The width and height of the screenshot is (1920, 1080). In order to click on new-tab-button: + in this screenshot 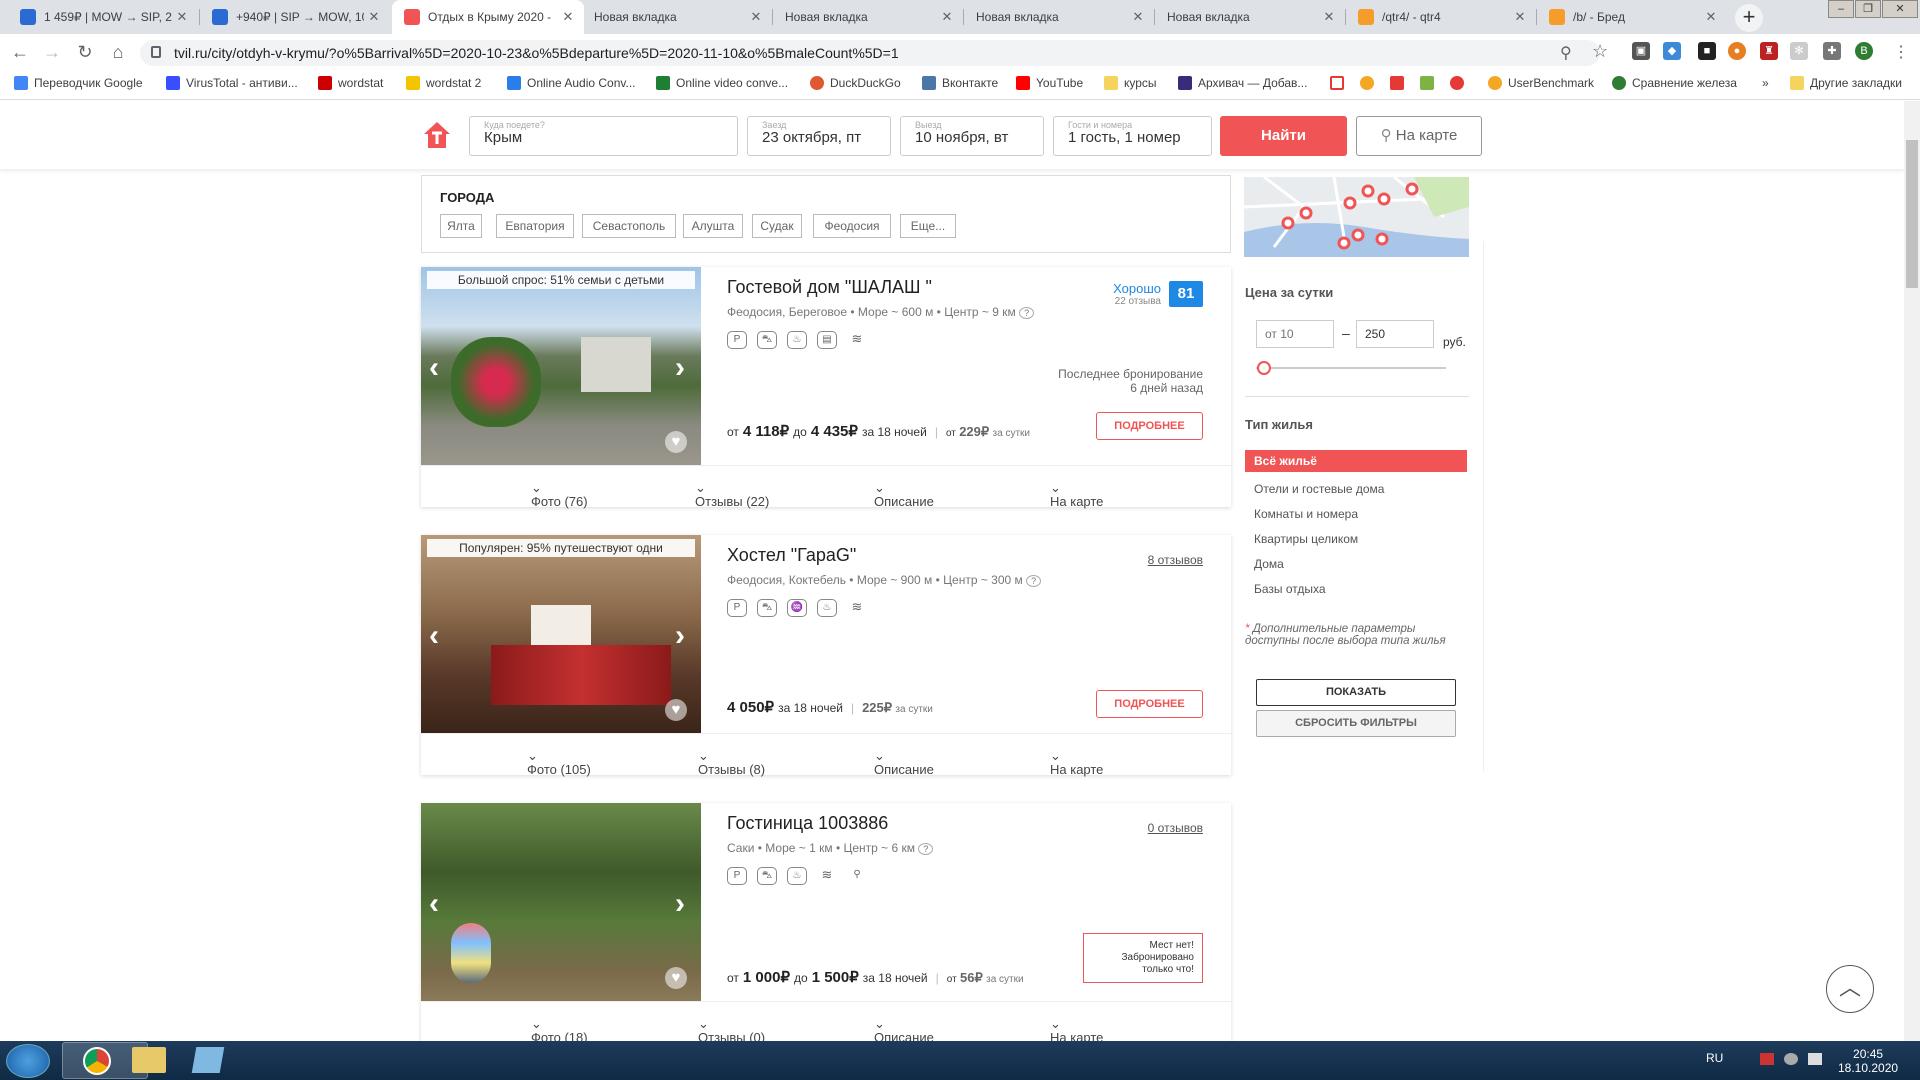, I will do `click(1749, 18)`.